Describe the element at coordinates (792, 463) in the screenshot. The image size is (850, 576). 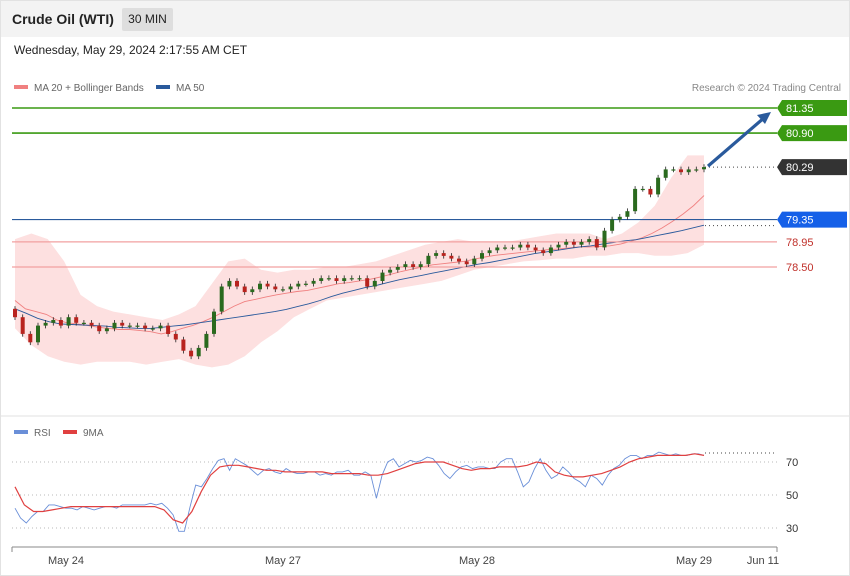
I see `rsi-tick-label: 70` at that location.